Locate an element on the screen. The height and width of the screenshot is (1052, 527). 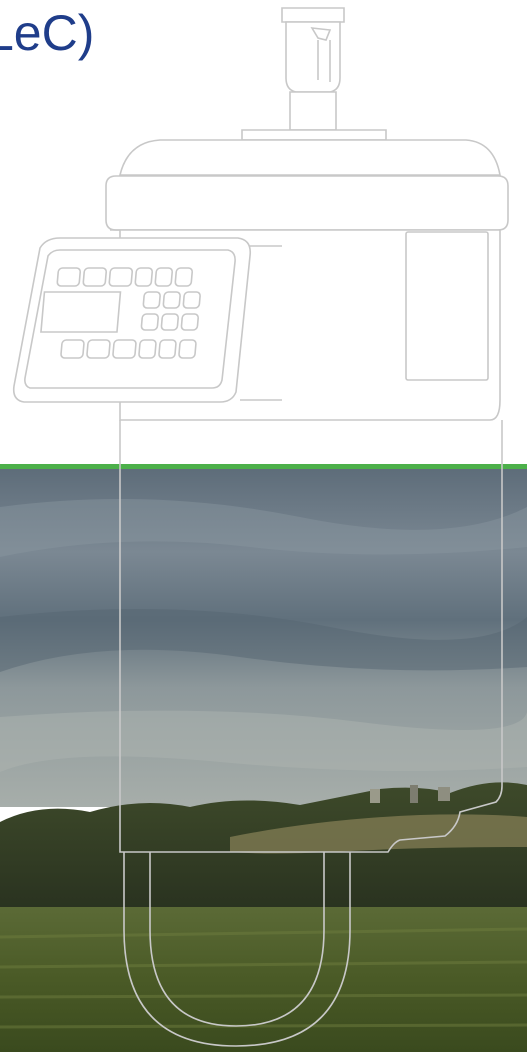
lid-band is located at coordinates (307, 203).